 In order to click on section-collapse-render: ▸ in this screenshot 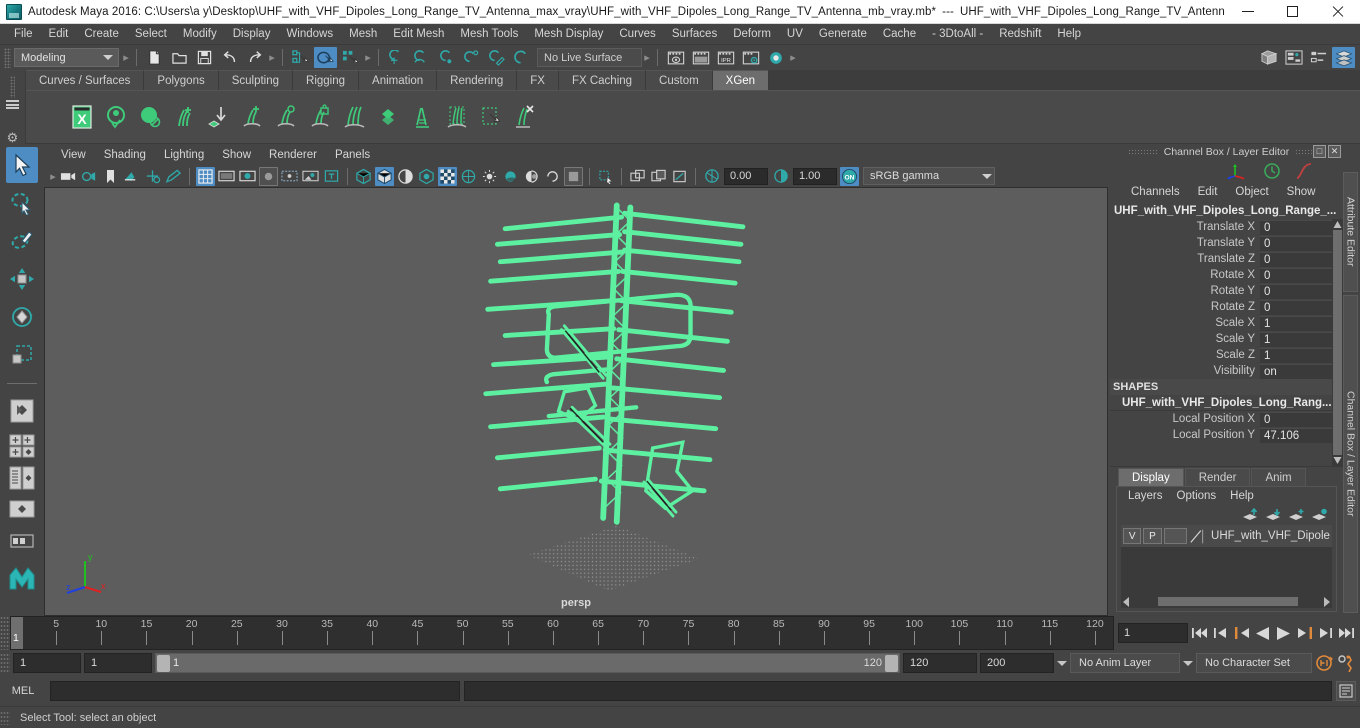, I will do `click(793, 57)`.